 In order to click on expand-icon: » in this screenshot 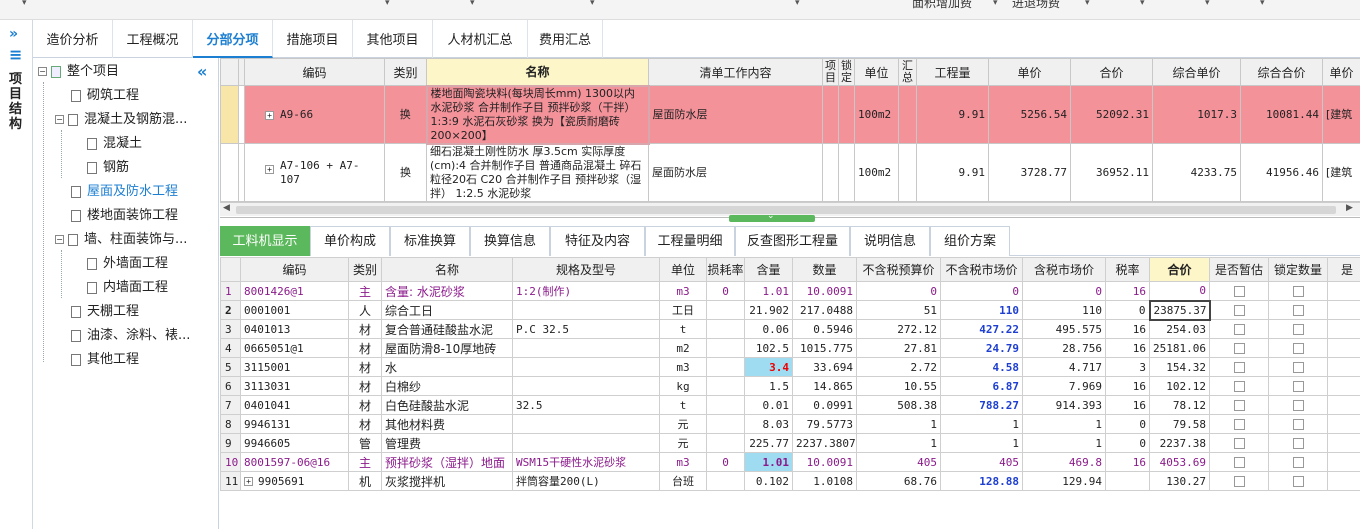, I will do `click(13, 34)`.